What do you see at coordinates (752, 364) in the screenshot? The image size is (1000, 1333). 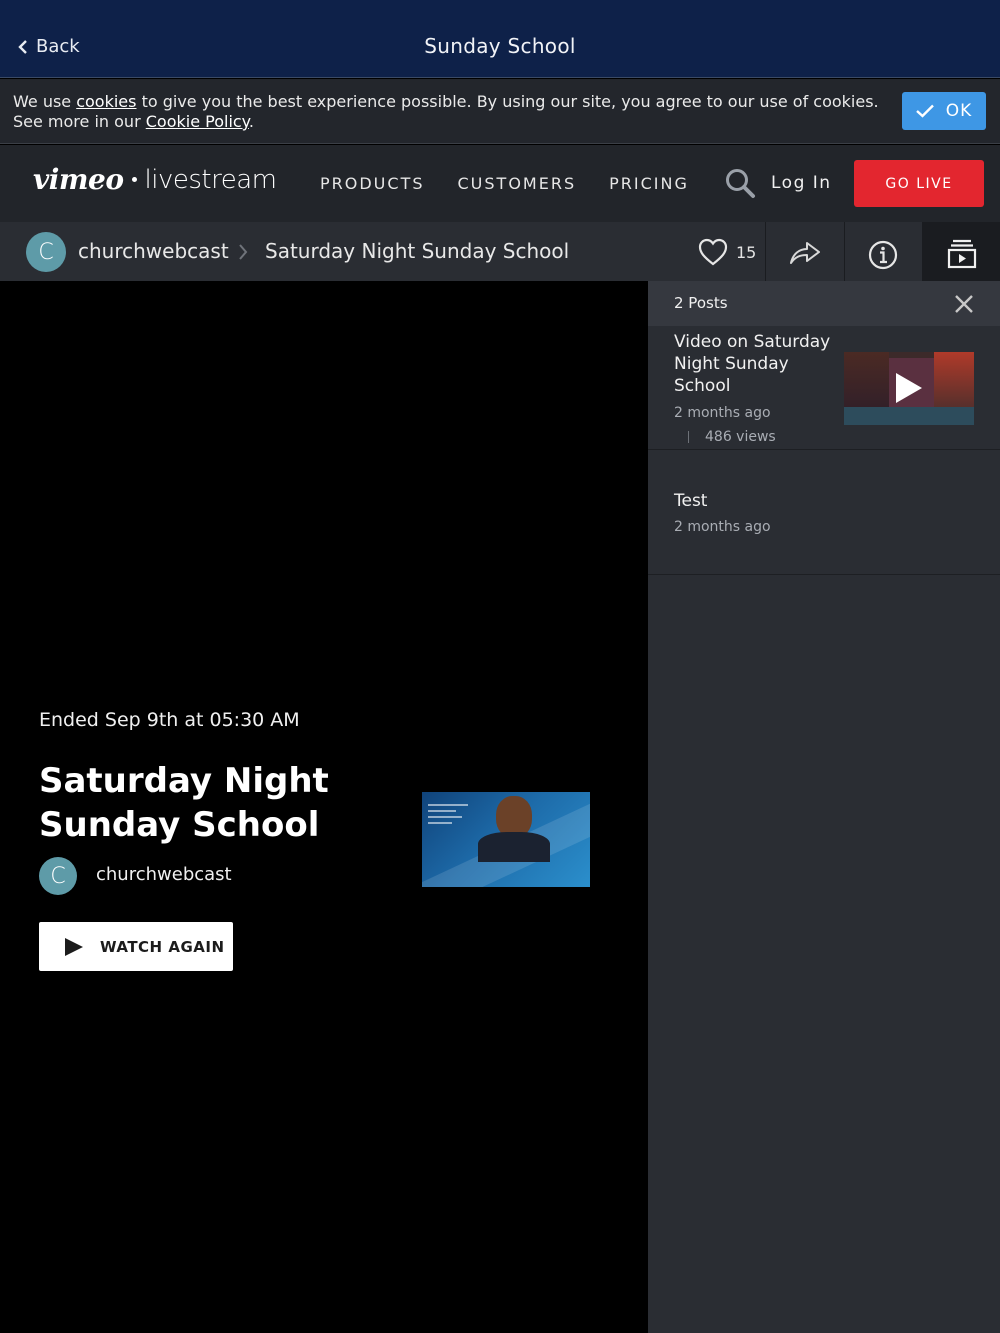 I see `post-title: Video on Saturday Night Sunday School` at bounding box center [752, 364].